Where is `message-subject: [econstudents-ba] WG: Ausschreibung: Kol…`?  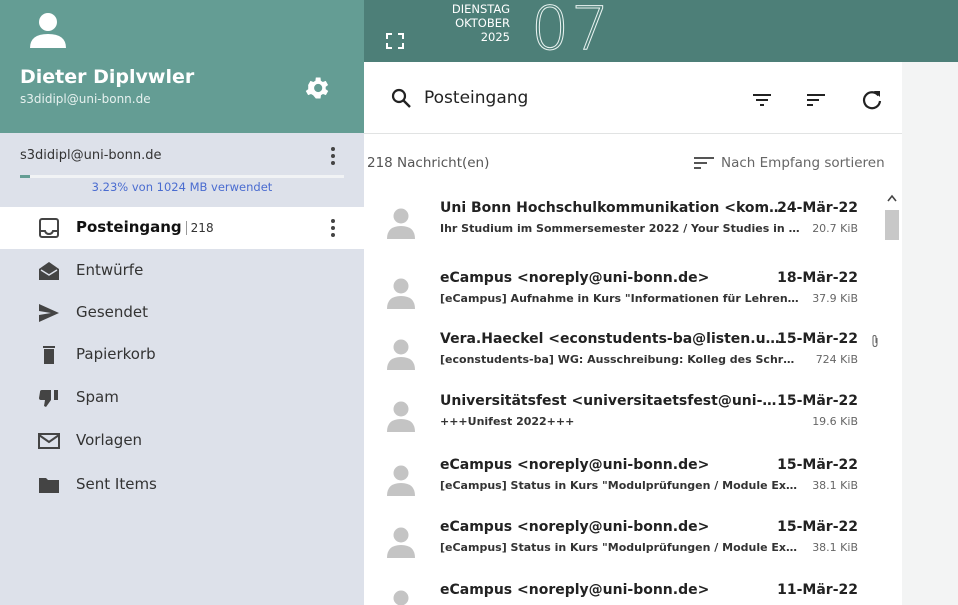 message-subject: [econstudents-ba] WG: Ausschreibung: Kol… is located at coordinates (620, 359).